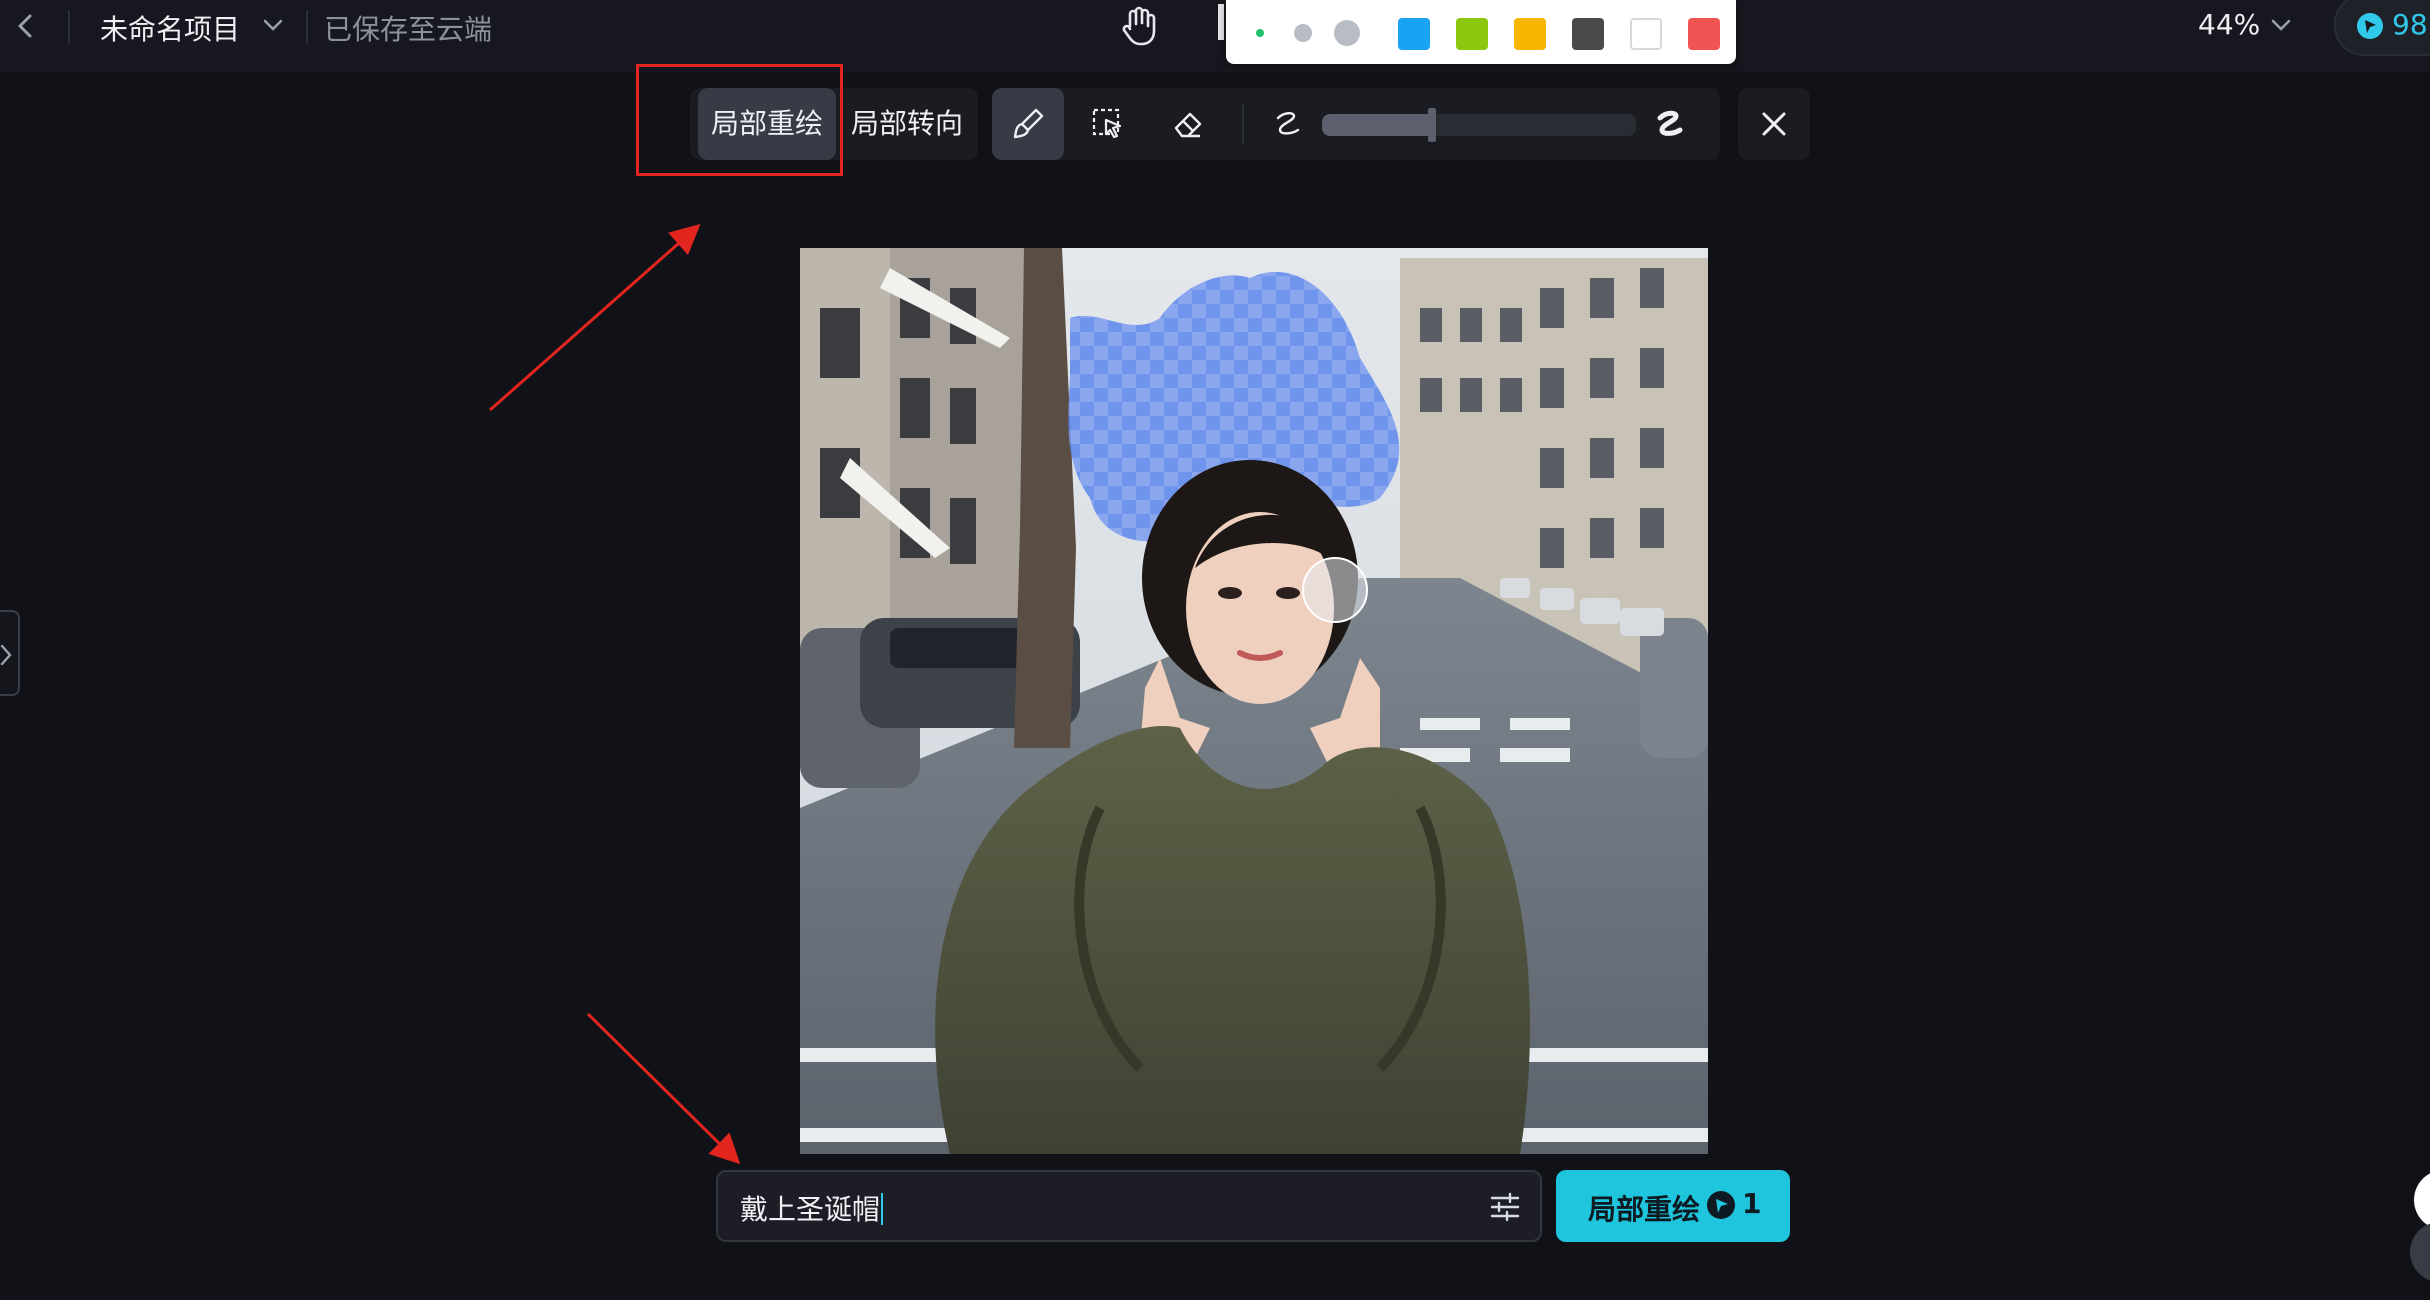  What do you see at coordinates (1530, 34) in the screenshot?
I see `color-swatch-yellow` at bounding box center [1530, 34].